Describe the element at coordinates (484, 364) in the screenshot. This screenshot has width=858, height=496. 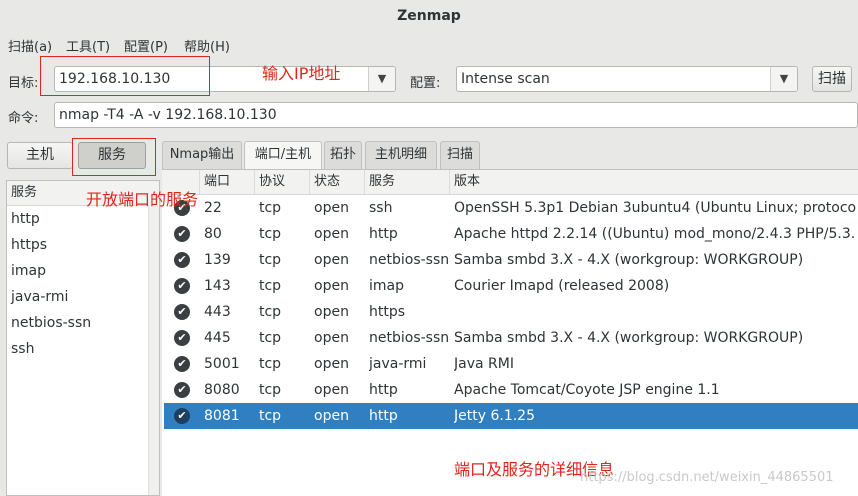
I see `version-cell: Java RMI` at that location.